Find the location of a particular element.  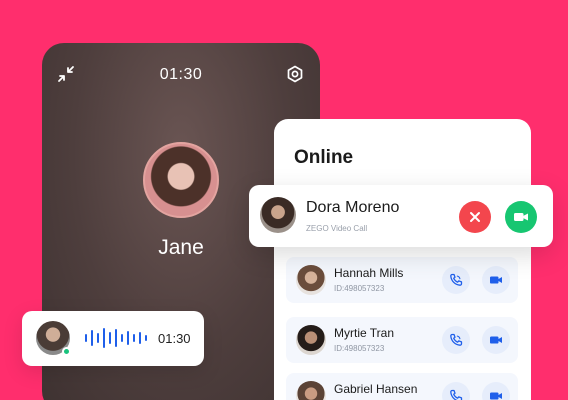

voice-message: 01:30 is located at coordinates (113, 338).